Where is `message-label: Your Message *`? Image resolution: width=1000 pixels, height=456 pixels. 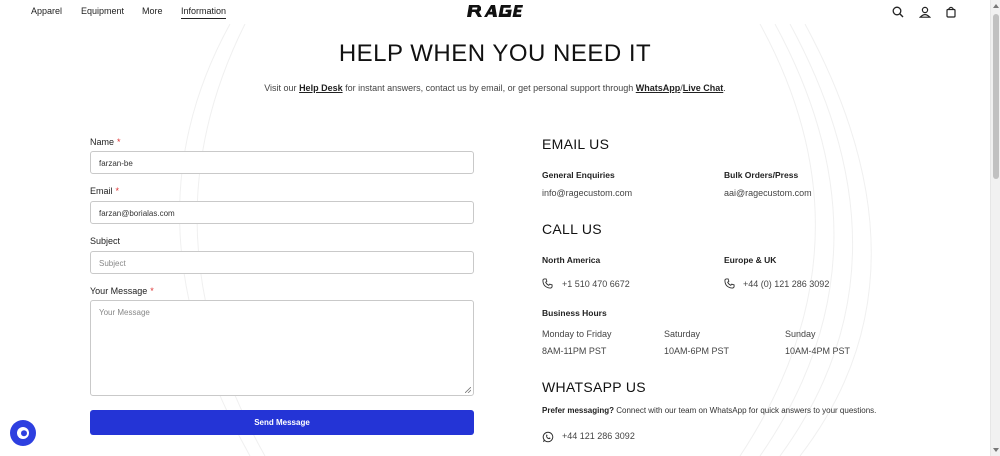
message-label: Your Message * is located at coordinates (122, 291).